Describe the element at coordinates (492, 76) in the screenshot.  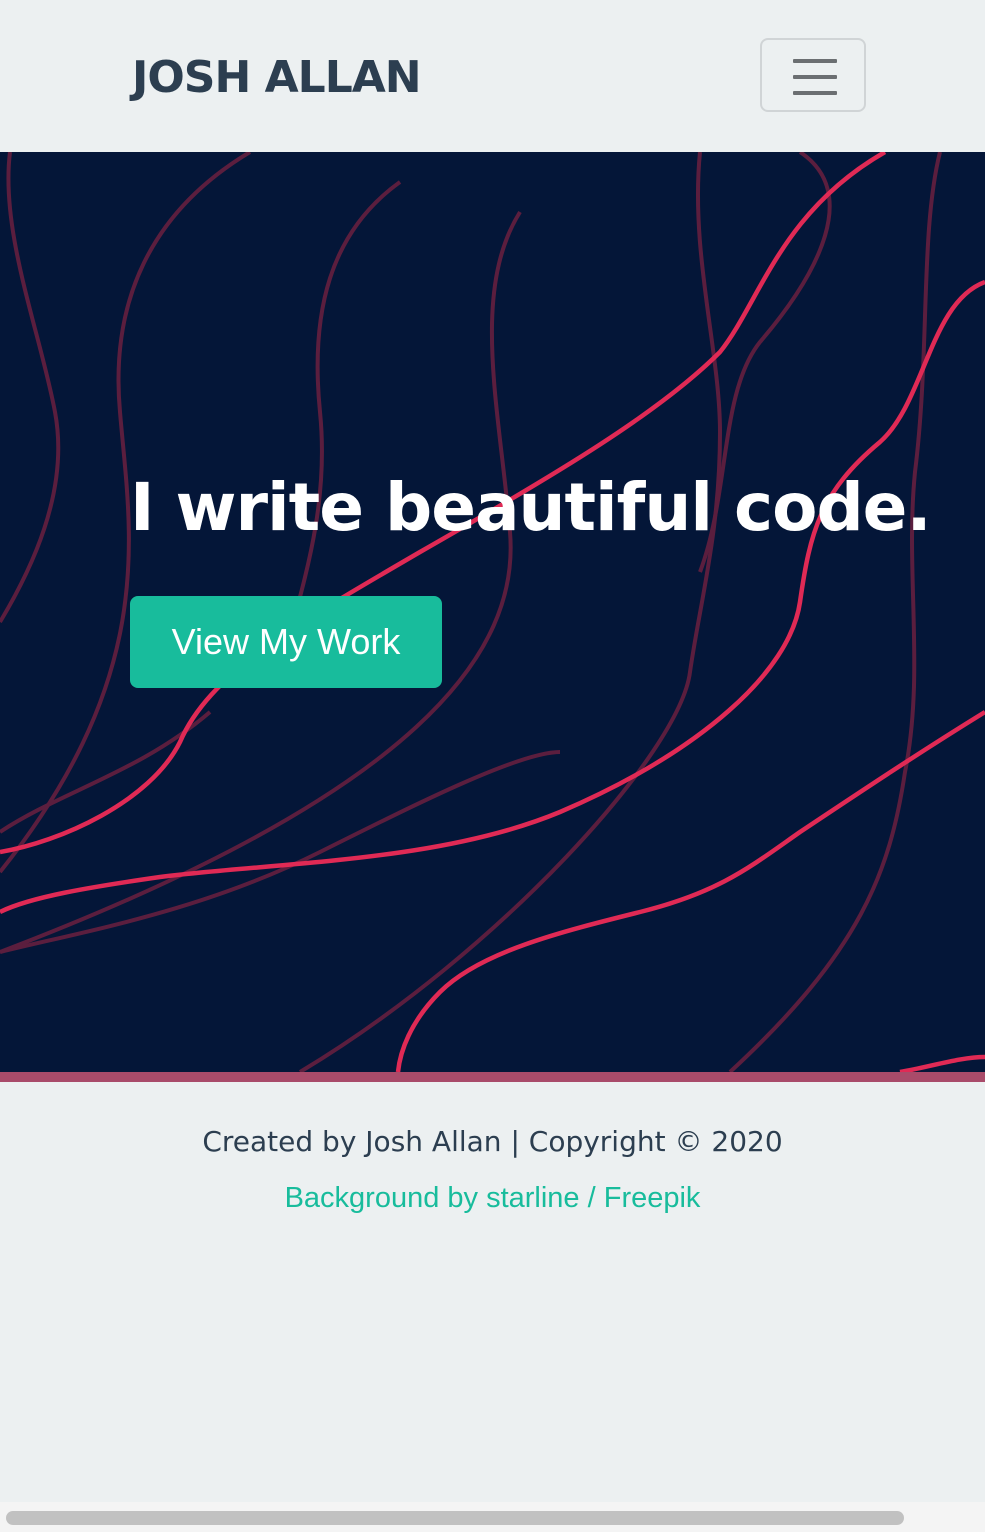
I see `navbar: JOSH ALLAN` at that location.